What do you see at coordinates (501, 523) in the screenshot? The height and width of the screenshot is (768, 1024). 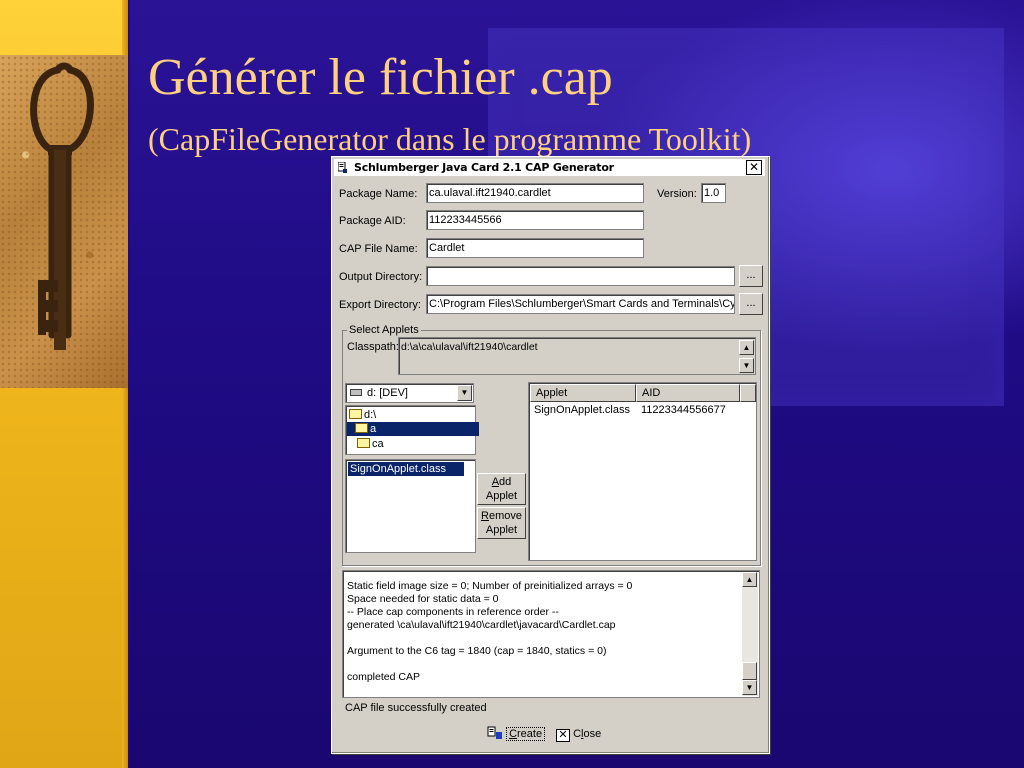 I see `remove-applet-button: Remove Applet` at bounding box center [501, 523].